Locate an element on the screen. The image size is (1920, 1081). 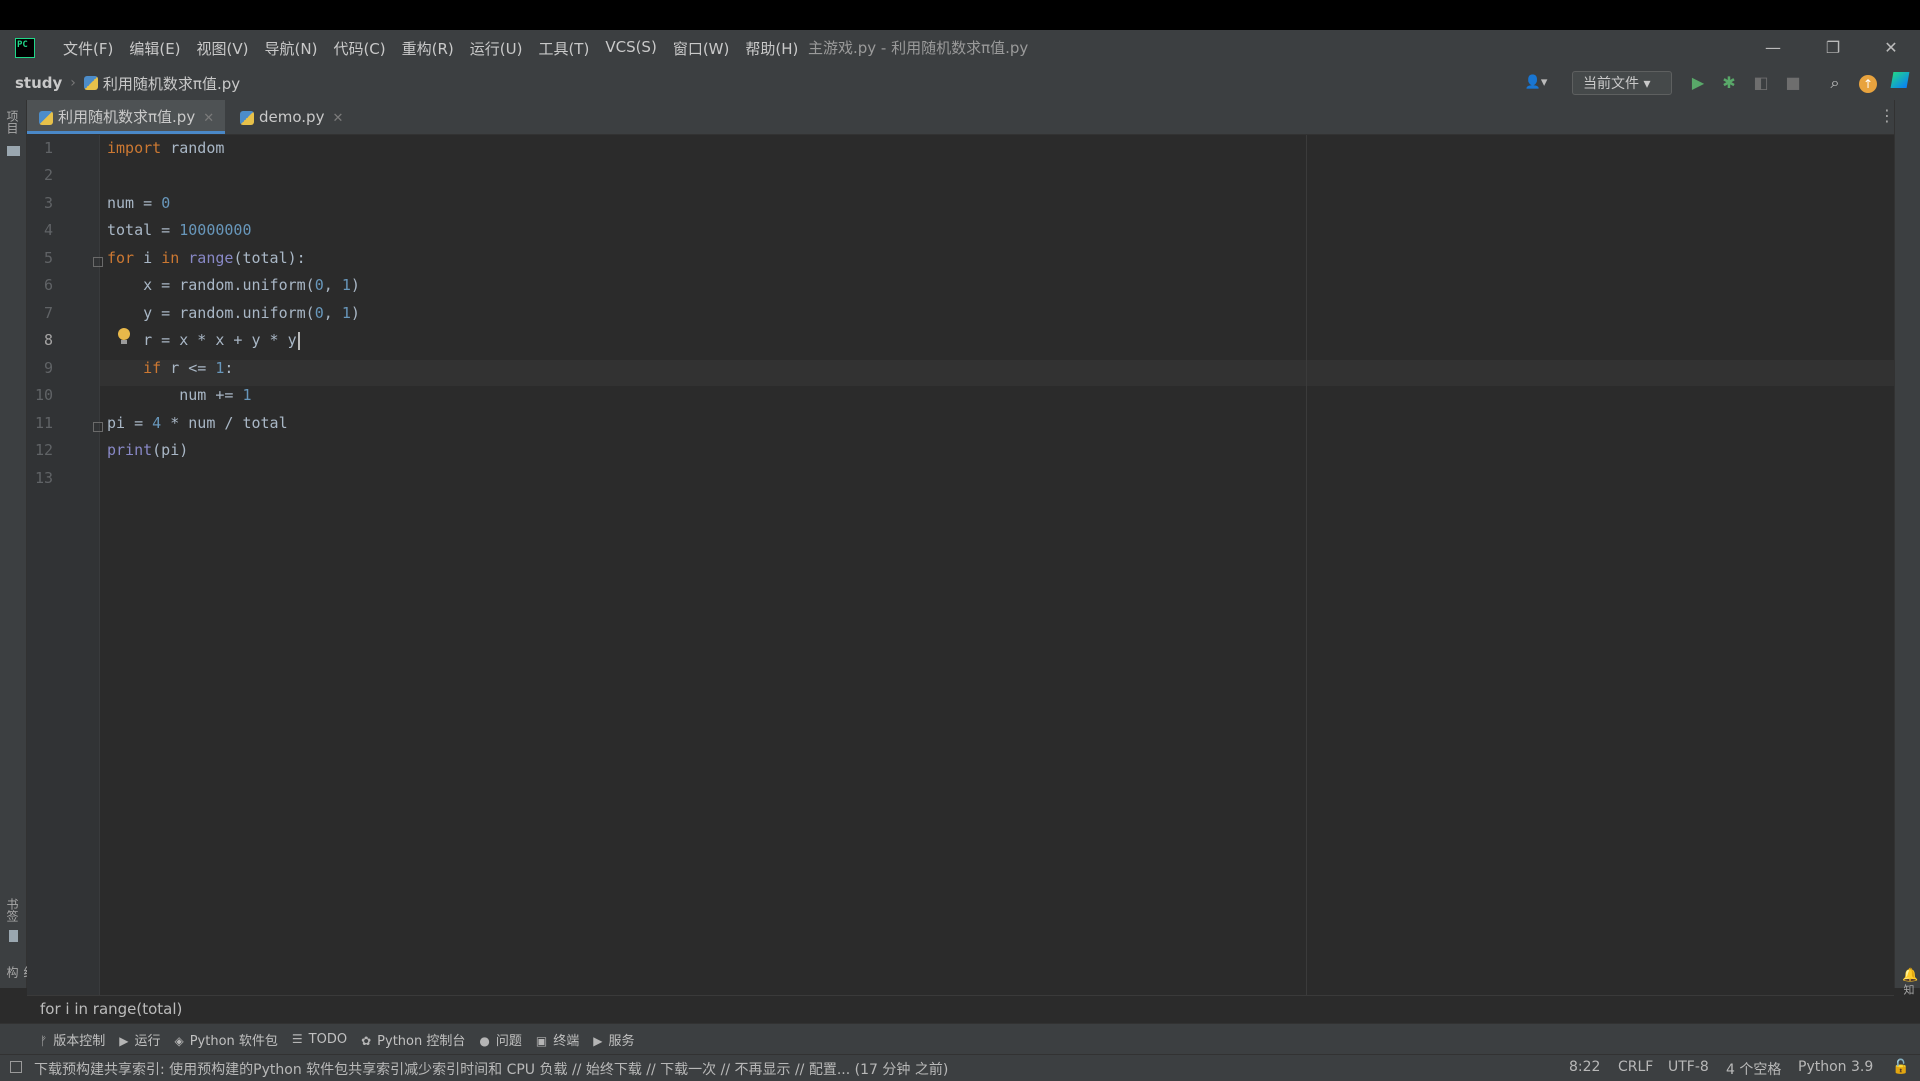
menu-run: 运行(U) is located at coordinates (496, 48).